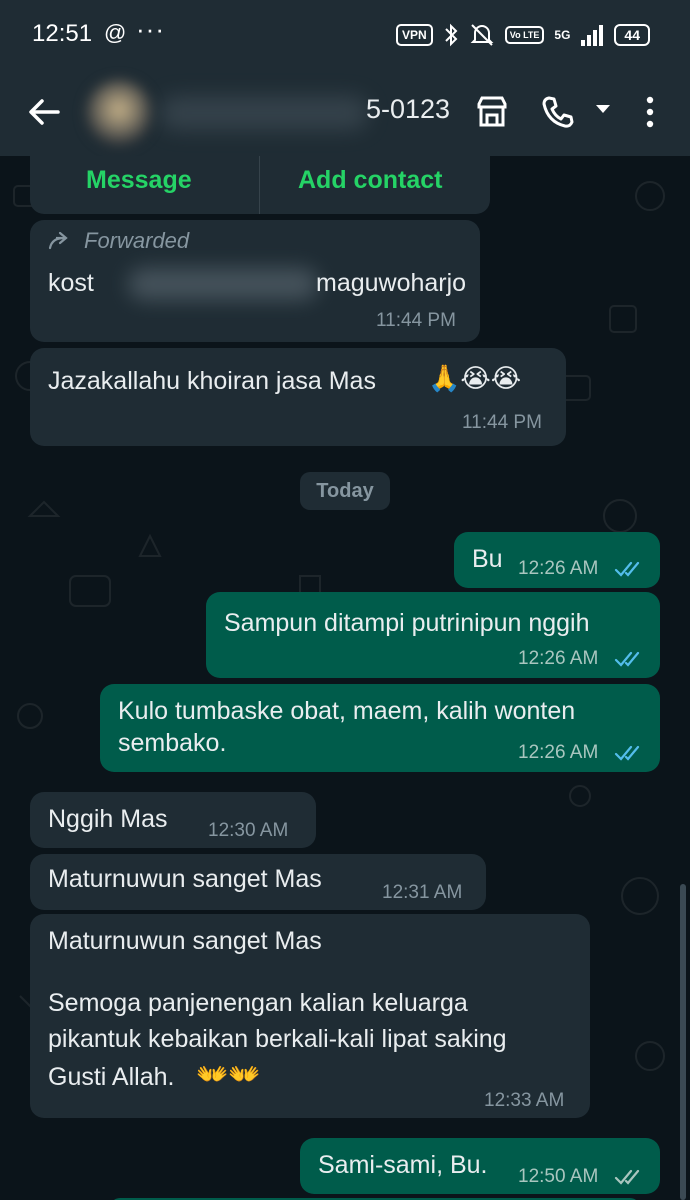  What do you see at coordinates (108, 819) in the screenshot?
I see `message-text: Nggih Mas` at bounding box center [108, 819].